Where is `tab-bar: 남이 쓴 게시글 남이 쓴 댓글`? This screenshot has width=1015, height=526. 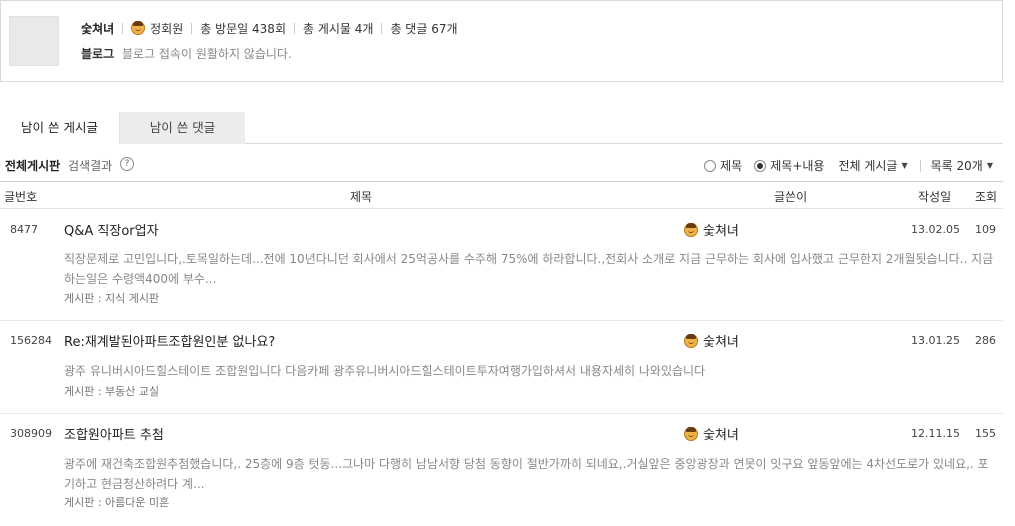 tab-bar: 남이 쓴 게시글 남이 쓴 댓글 is located at coordinates (501, 128).